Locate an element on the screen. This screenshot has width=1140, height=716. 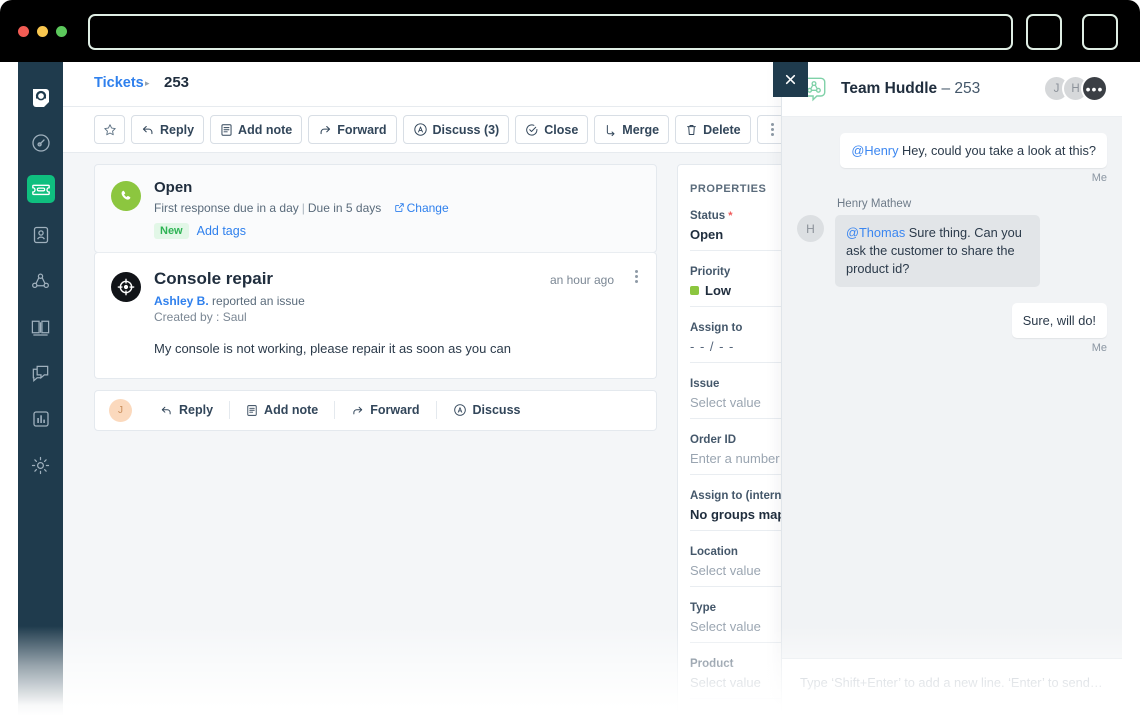
chat-icon is located at coordinates (41, 373).